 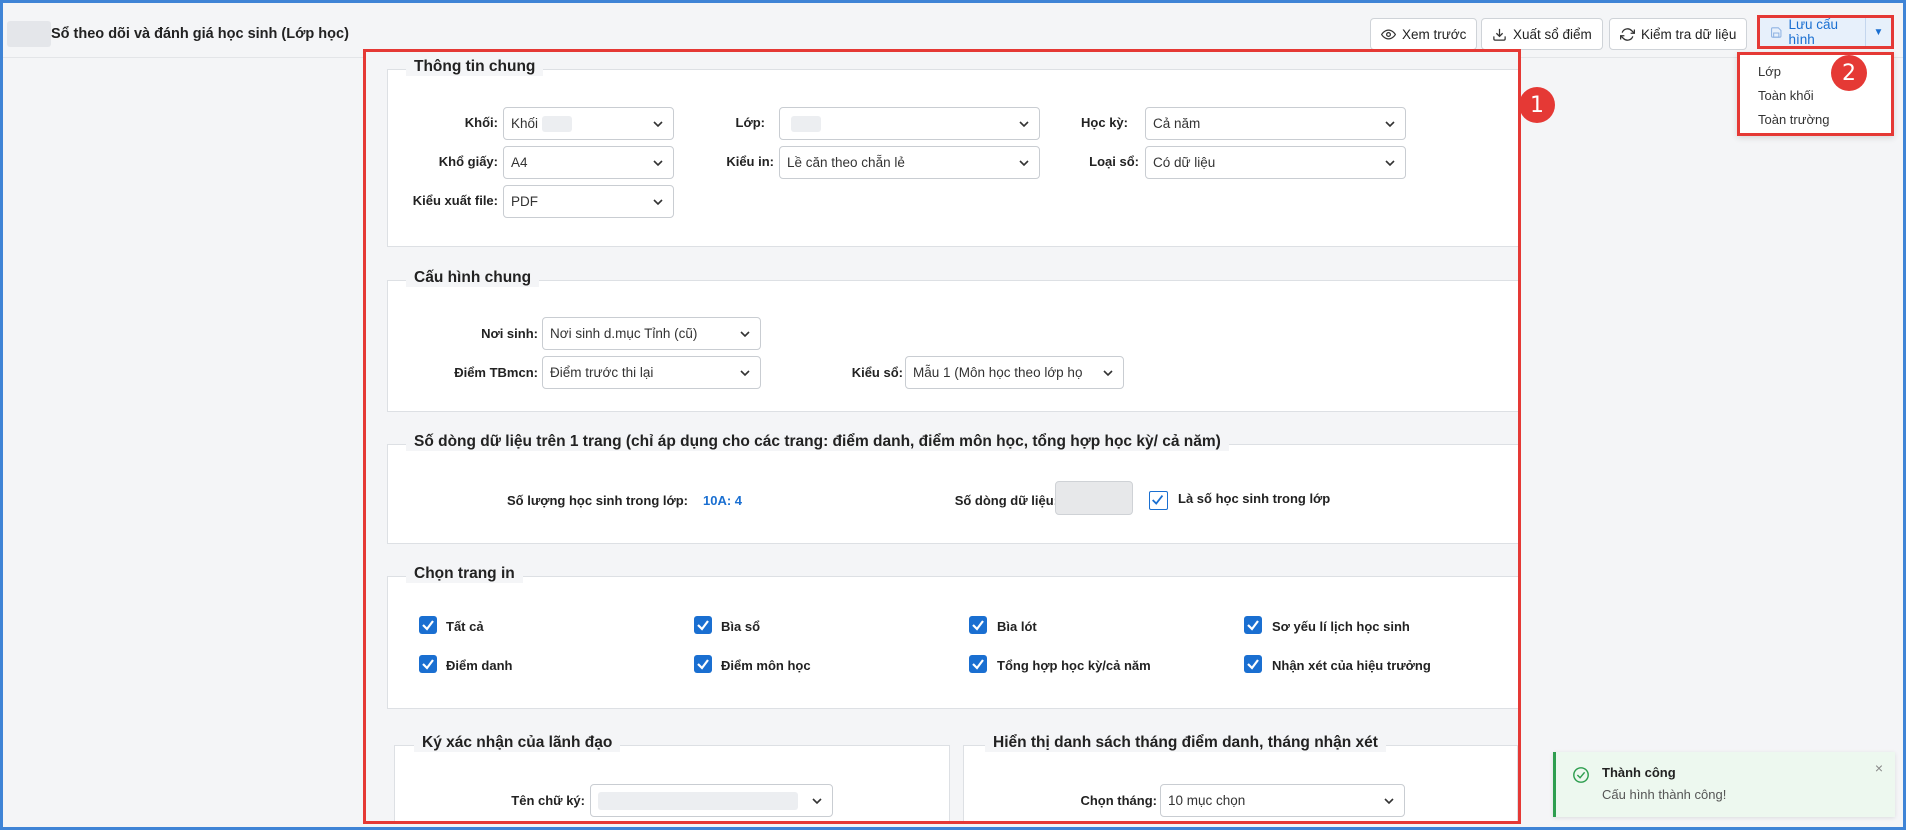 I want to click on annotation-badge-2: 2, so click(x=1849, y=73).